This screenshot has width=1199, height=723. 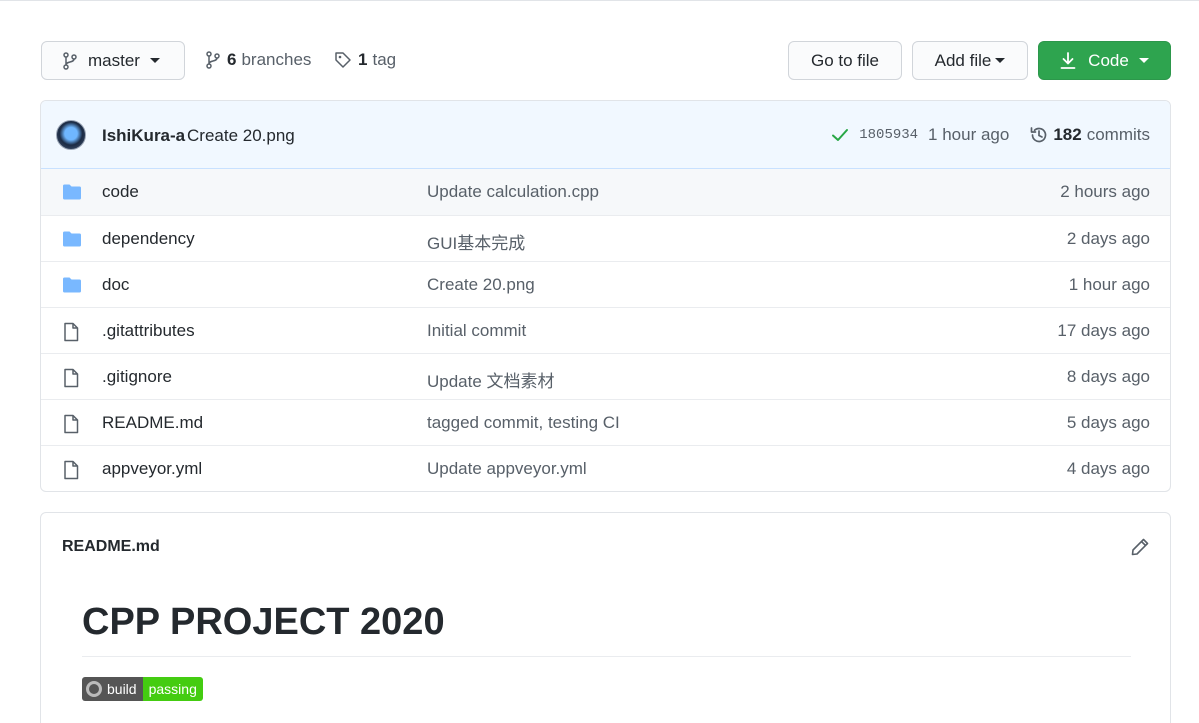 I want to click on tag-icon, so click(x=343, y=60).